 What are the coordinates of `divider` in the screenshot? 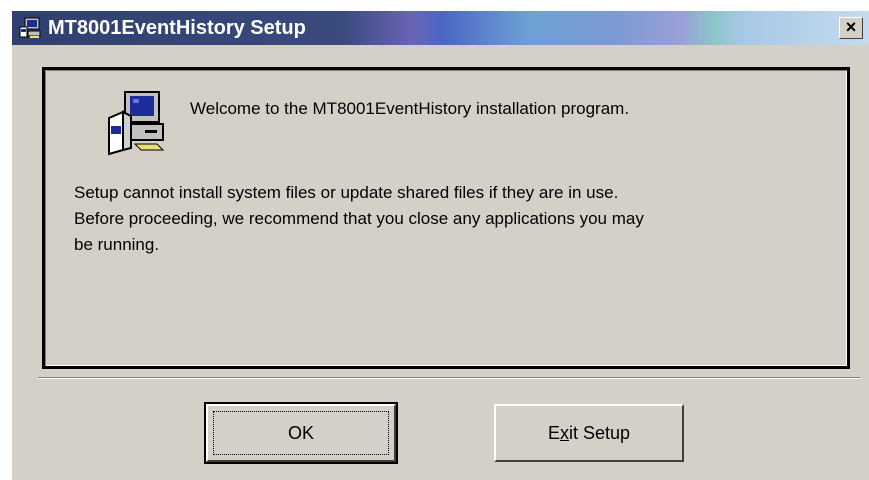 It's located at (449, 378).